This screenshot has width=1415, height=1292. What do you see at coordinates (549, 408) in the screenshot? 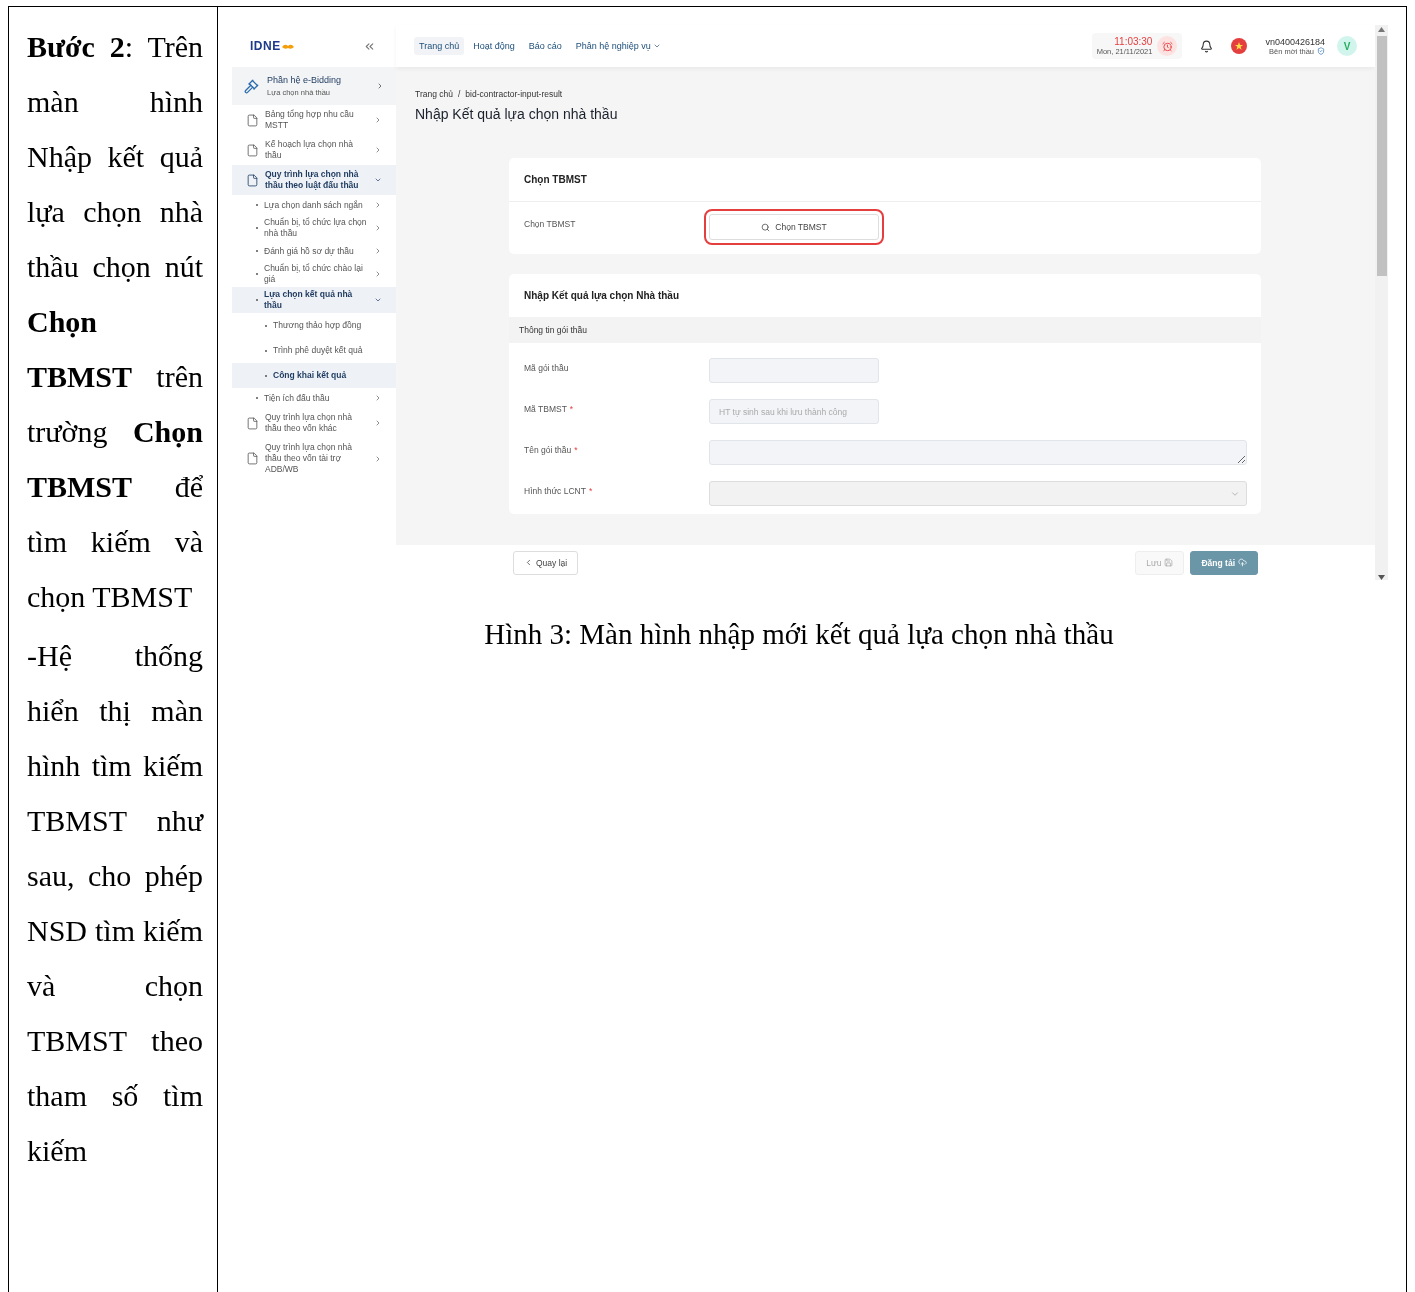
I see `field-label: Mã TBMST *` at bounding box center [549, 408].